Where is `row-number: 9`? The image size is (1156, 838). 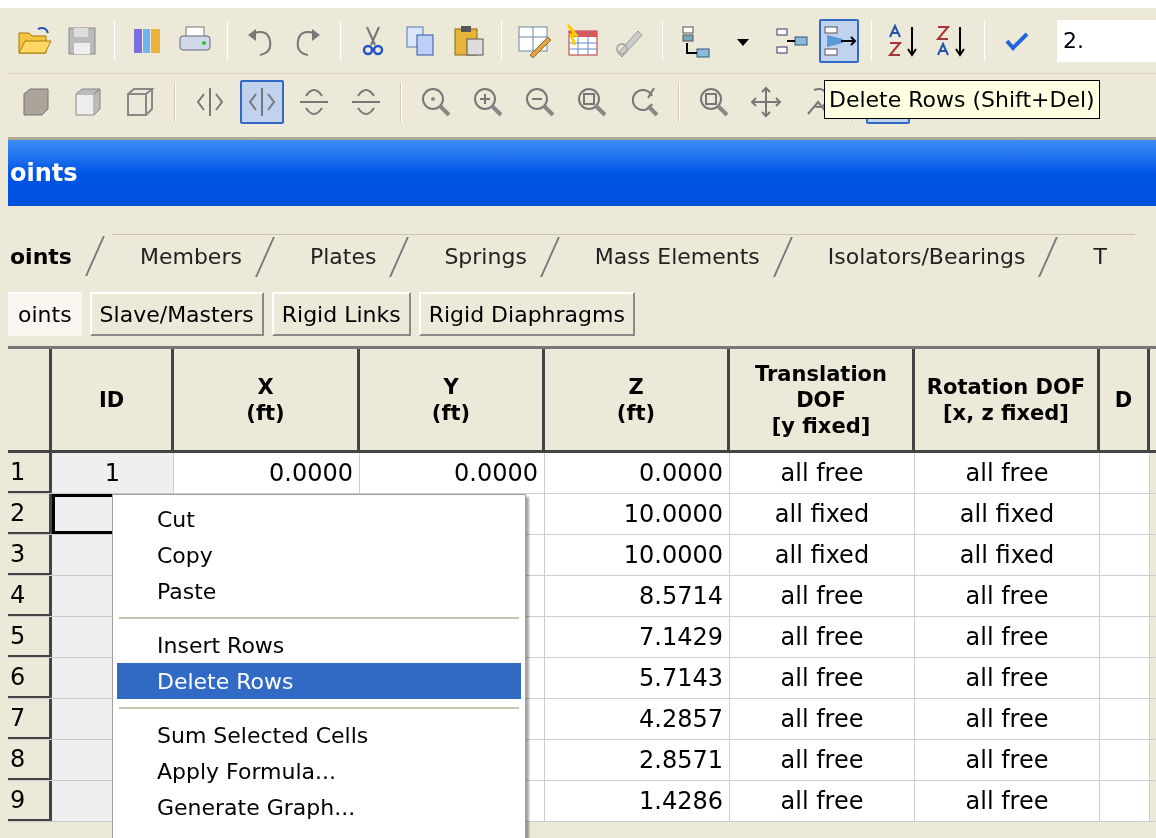
row-number: 9 is located at coordinates (30, 801).